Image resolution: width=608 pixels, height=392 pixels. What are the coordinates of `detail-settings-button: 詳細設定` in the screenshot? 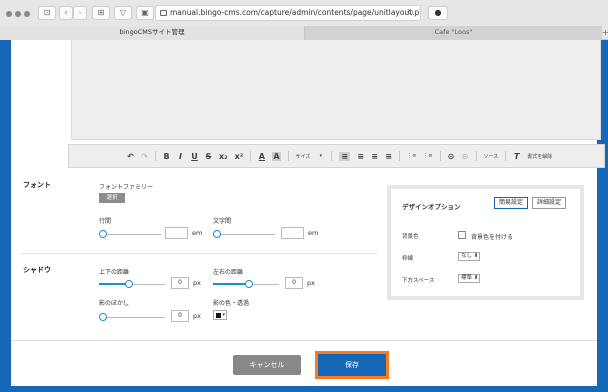 It's located at (549, 203).